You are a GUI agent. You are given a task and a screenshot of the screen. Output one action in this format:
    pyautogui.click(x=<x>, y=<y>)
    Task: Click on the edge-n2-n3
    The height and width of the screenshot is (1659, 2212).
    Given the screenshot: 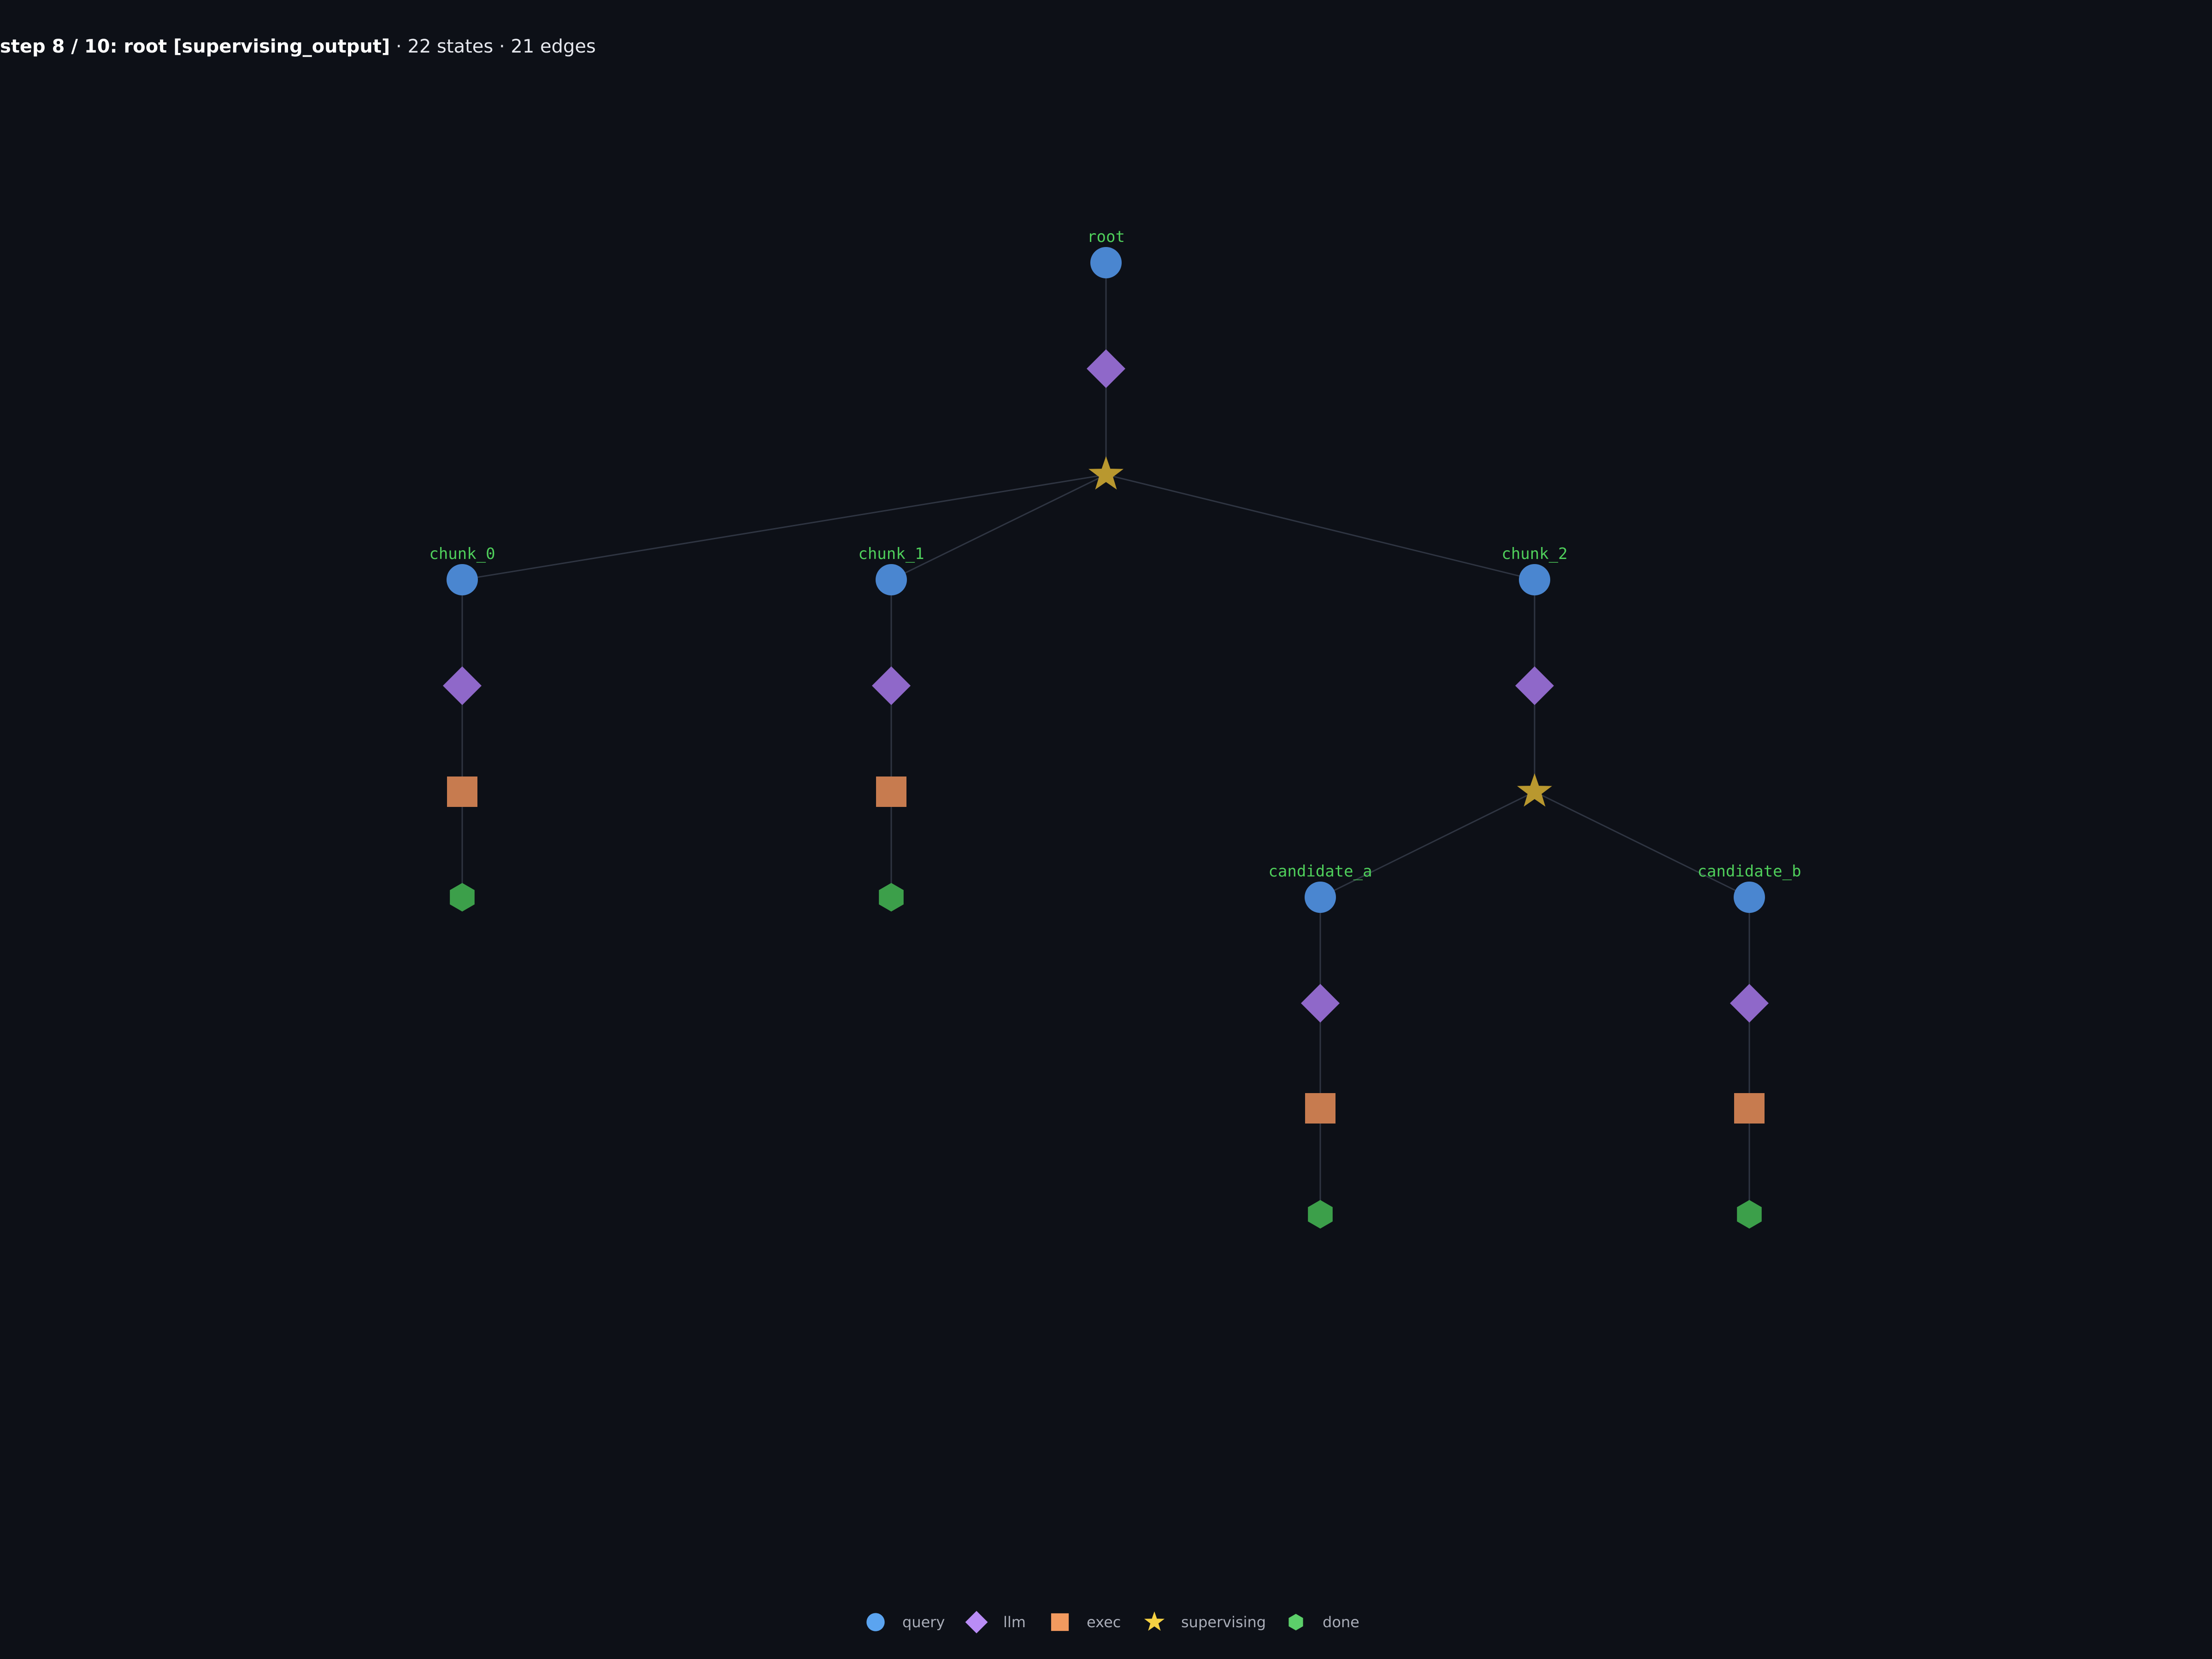 What is the action you would take?
    pyautogui.click(x=784, y=527)
    